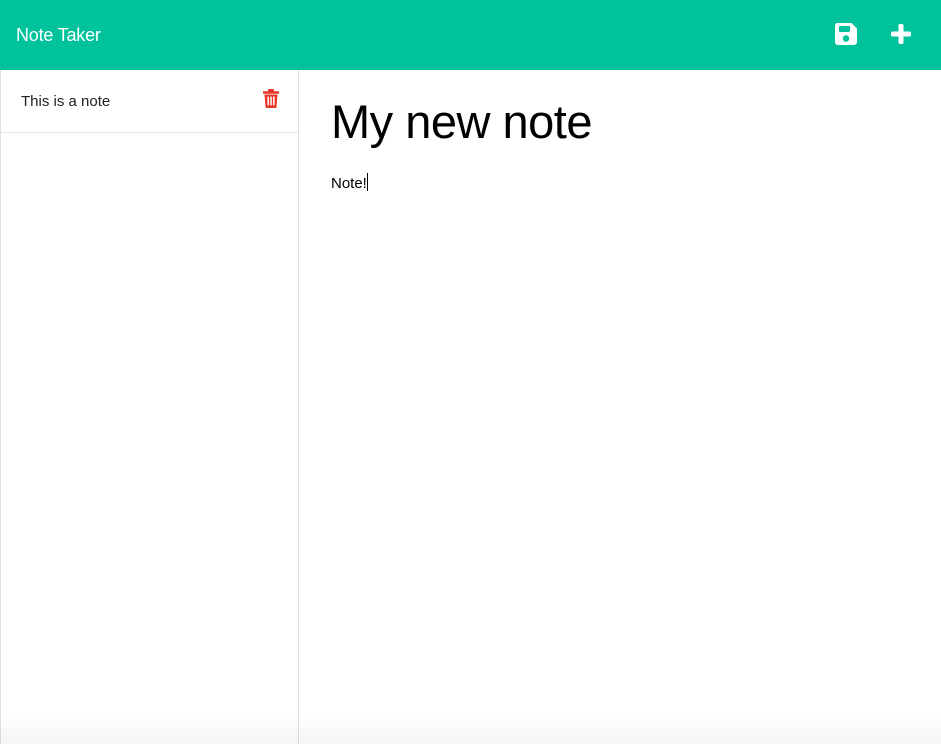 Image resolution: width=941 pixels, height=744 pixels. Describe the element at coordinates (626, 122) in the screenshot. I see `note-title-input: My new note` at that location.